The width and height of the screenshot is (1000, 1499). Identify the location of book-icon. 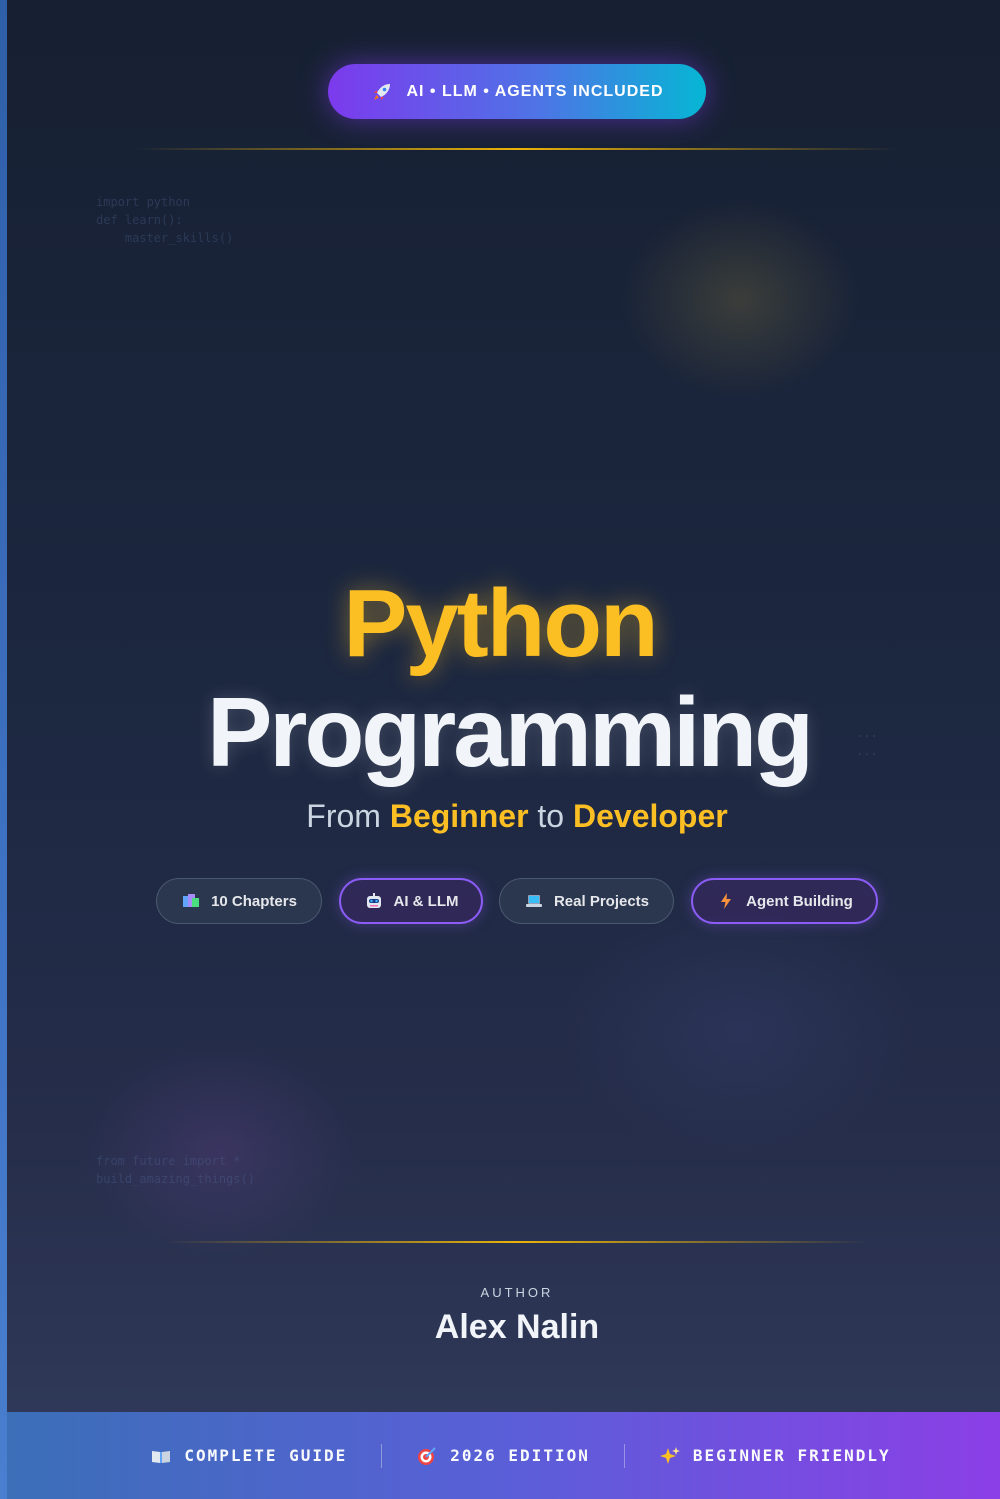
(161, 1456).